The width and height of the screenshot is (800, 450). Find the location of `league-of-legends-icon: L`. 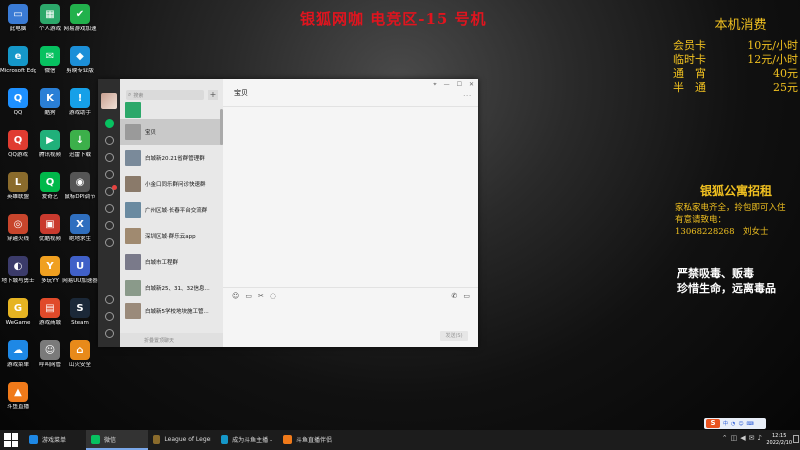

league-of-legends-icon: L is located at coordinates (18, 182).